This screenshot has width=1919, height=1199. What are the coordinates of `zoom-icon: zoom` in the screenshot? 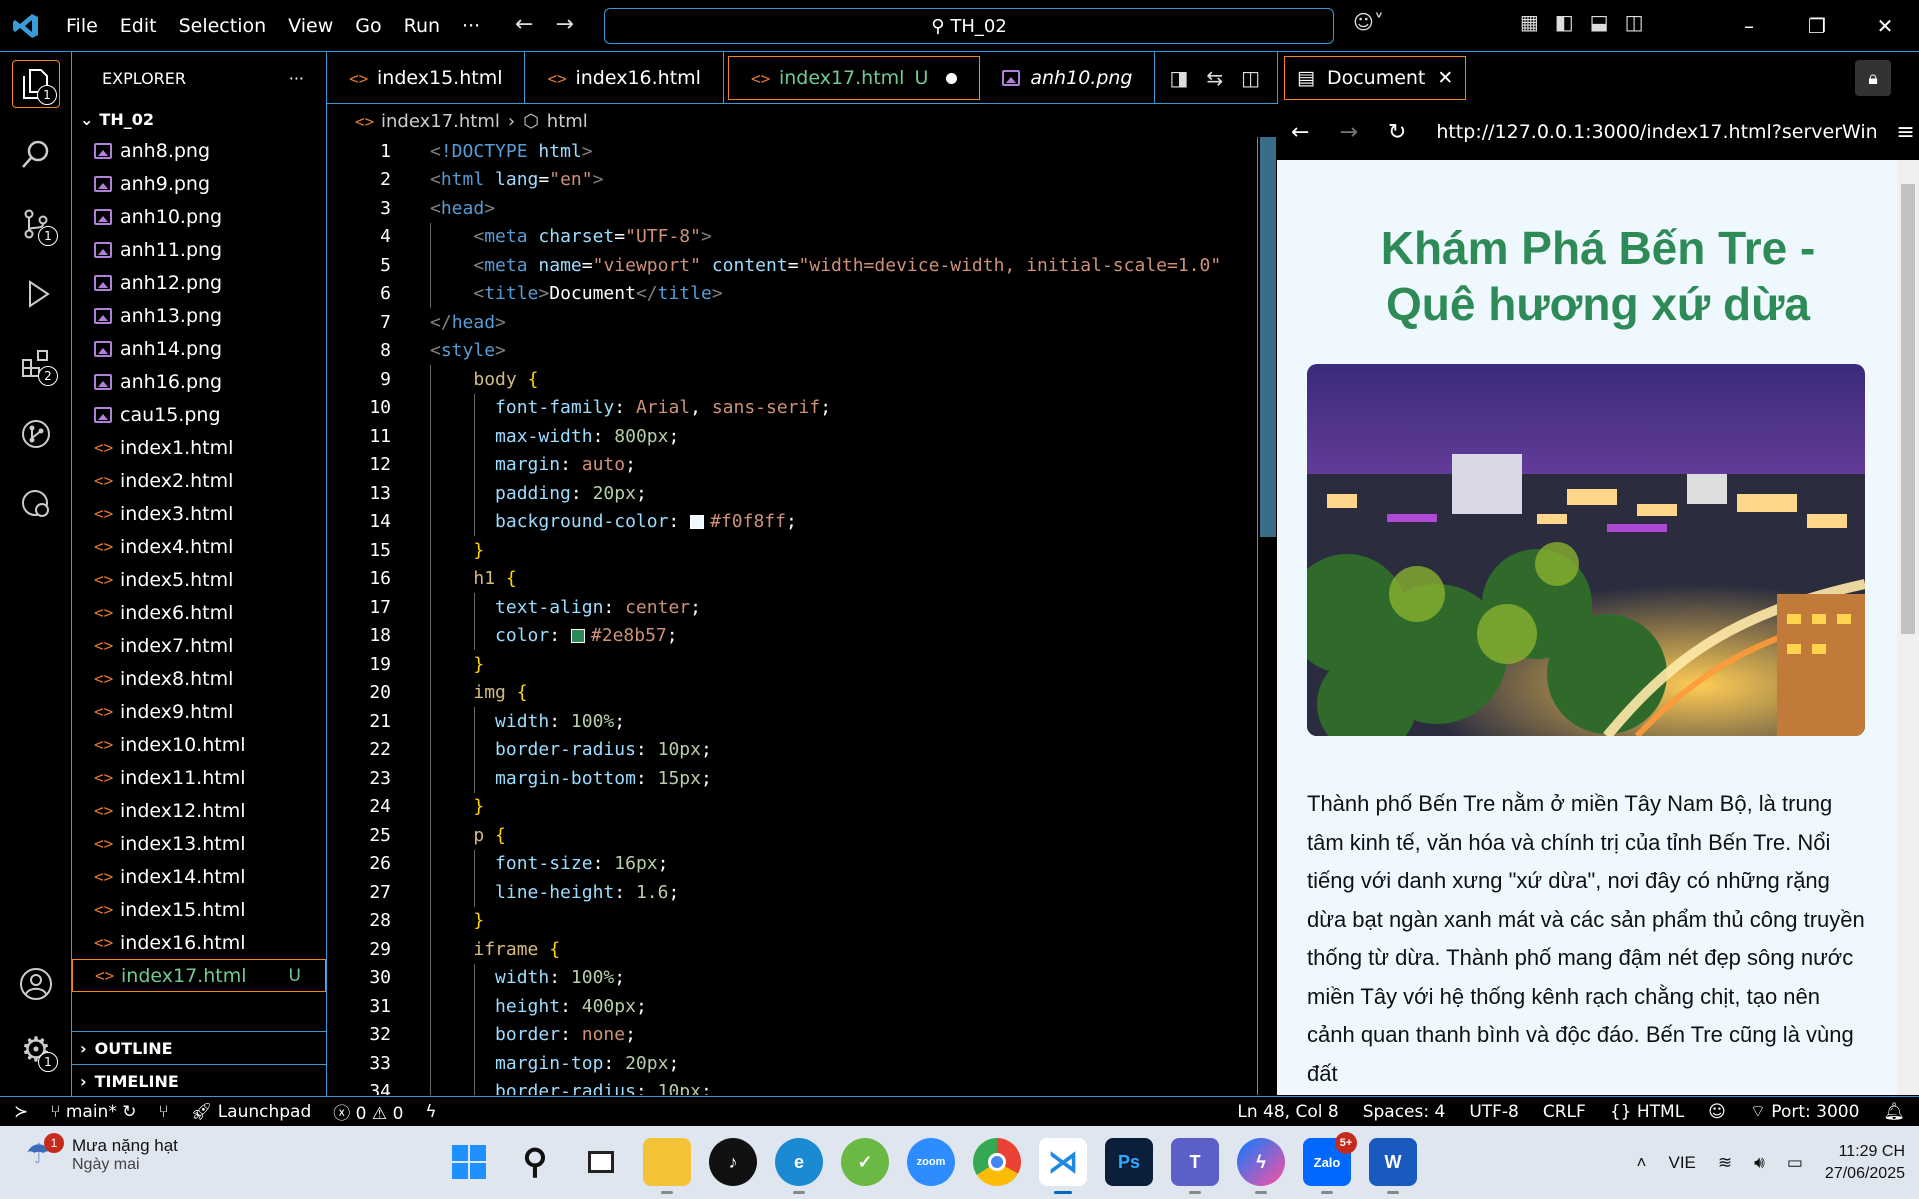 It's located at (931, 1162).